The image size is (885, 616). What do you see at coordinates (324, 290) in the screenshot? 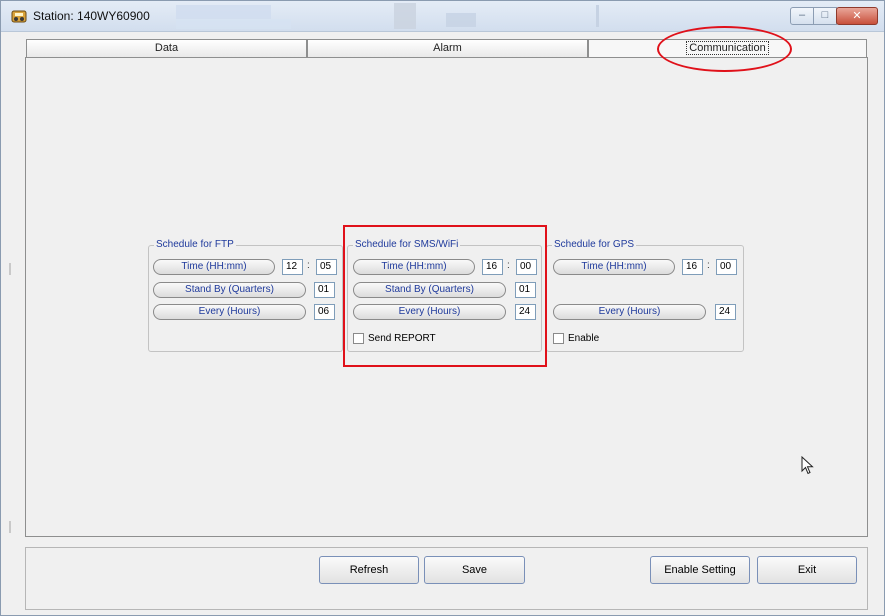
I see `ftp-standby-field: 01` at bounding box center [324, 290].